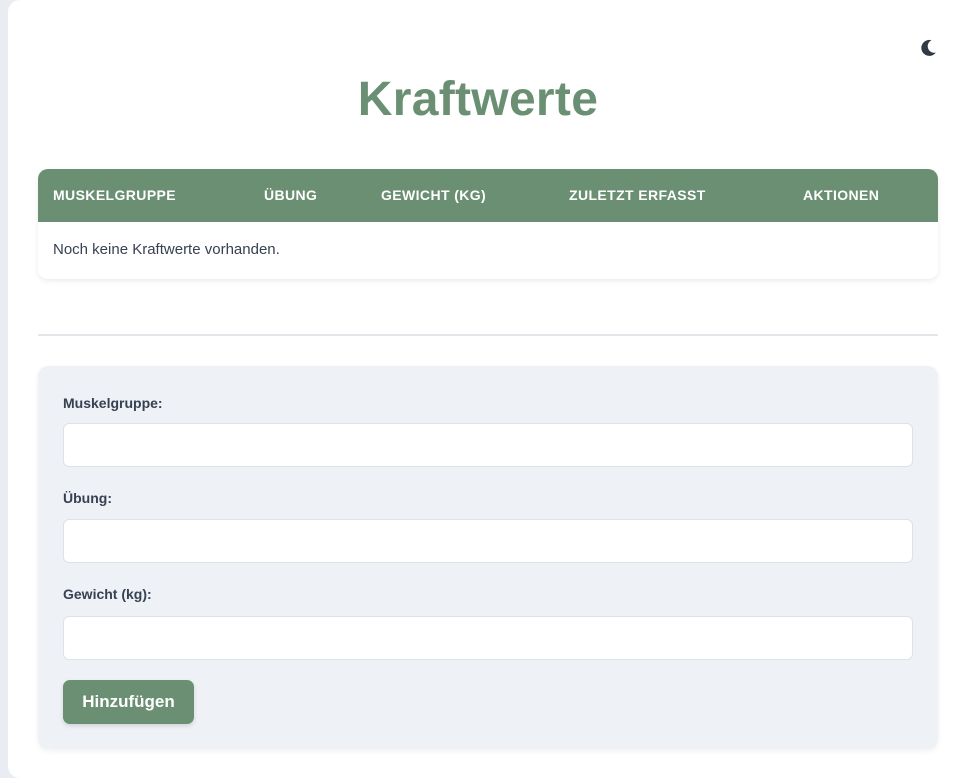 The height and width of the screenshot is (778, 960). I want to click on column-header-last-recorded: Zuletzt erfasst, so click(637, 195).